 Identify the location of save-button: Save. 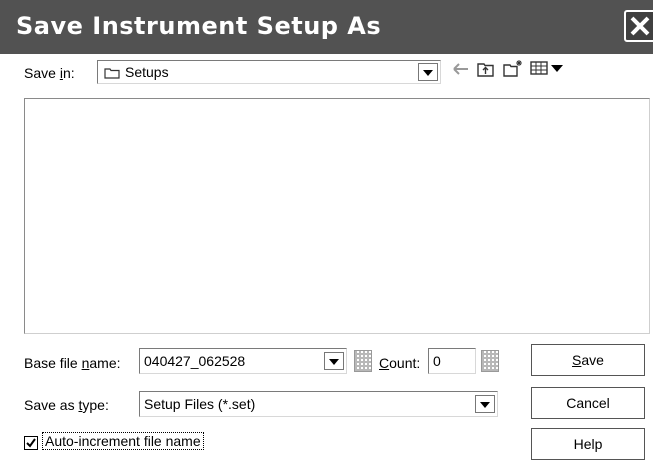
(588, 360).